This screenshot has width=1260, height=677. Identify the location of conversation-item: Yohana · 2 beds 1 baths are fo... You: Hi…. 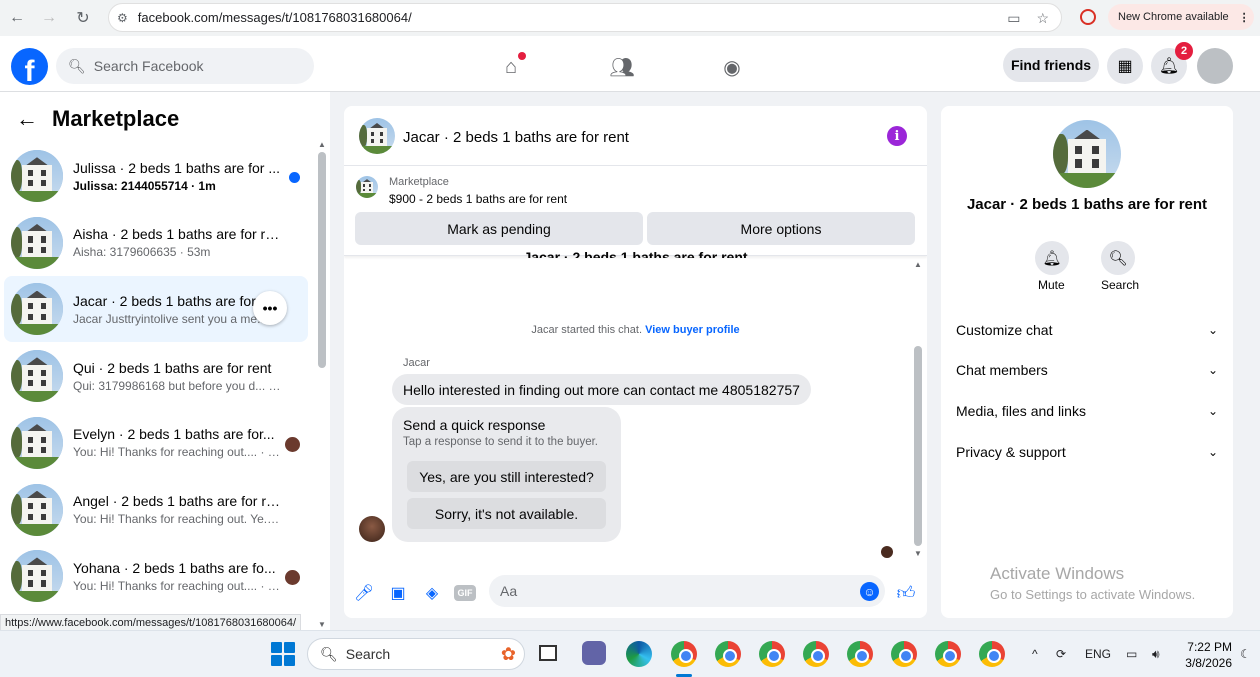
(156, 576).